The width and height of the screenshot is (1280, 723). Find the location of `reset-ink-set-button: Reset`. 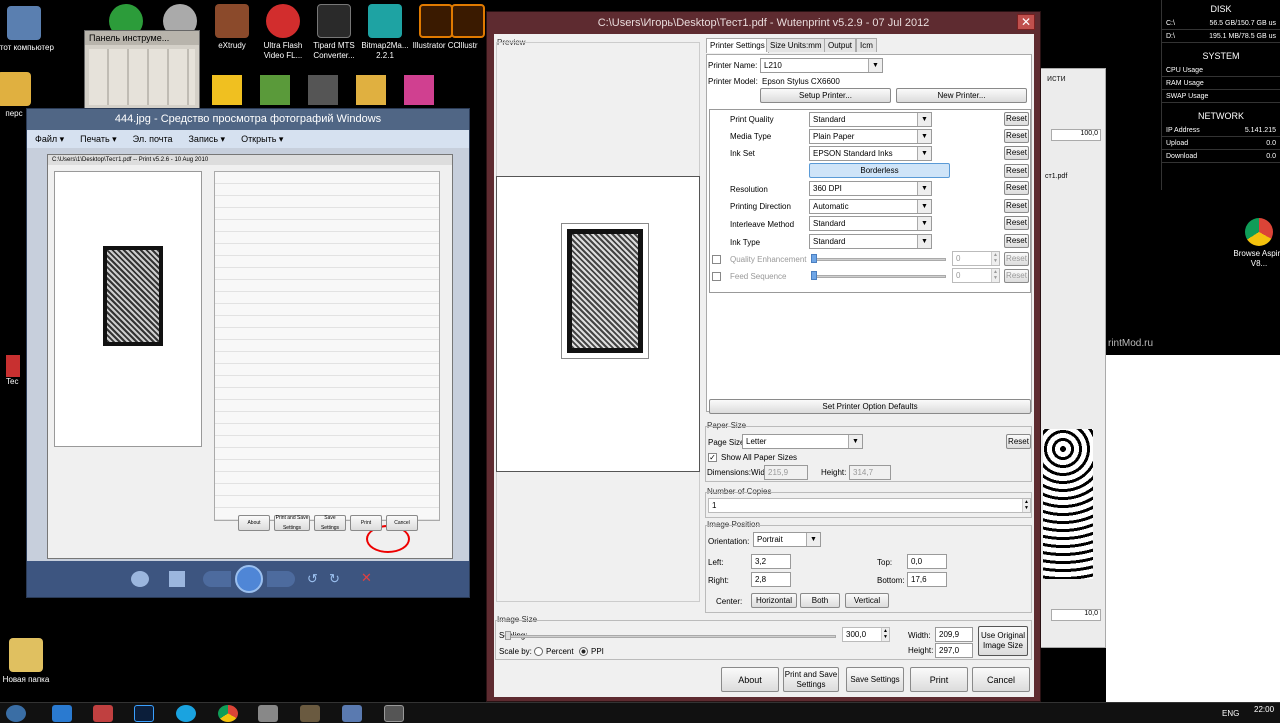

reset-ink-set-button: Reset is located at coordinates (1016, 153).